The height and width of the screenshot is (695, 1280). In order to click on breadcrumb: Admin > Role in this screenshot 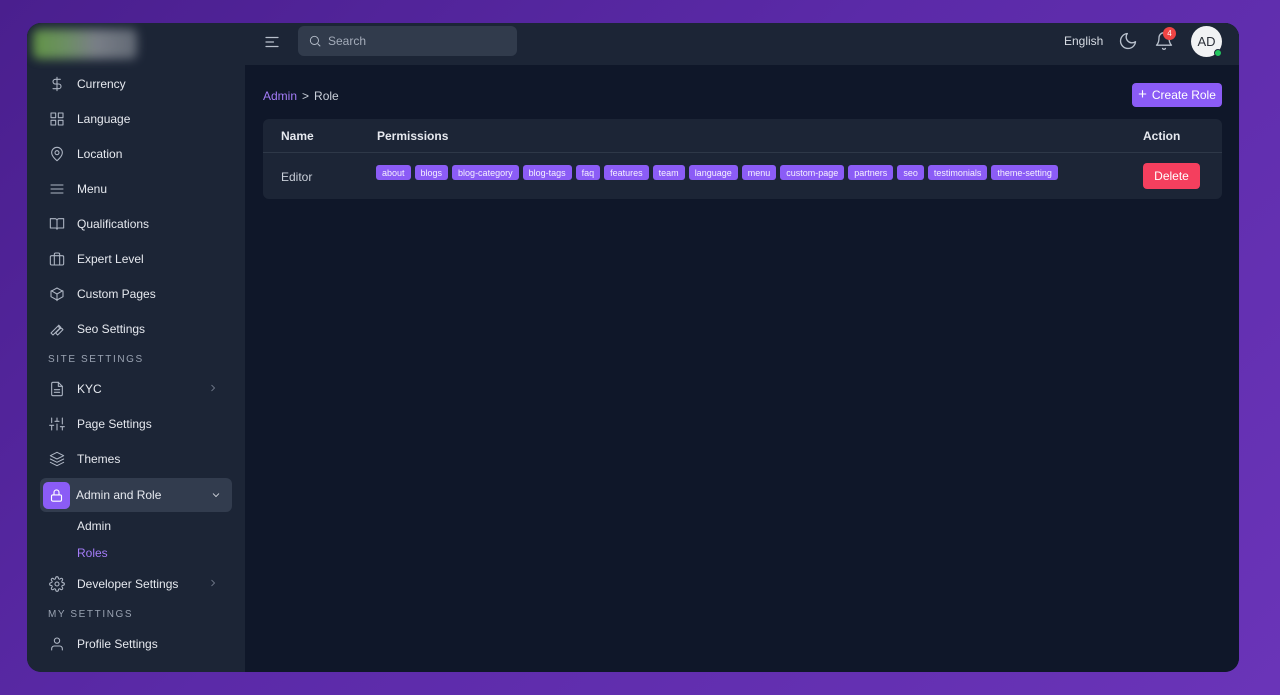, I will do `click(301, 96)`.